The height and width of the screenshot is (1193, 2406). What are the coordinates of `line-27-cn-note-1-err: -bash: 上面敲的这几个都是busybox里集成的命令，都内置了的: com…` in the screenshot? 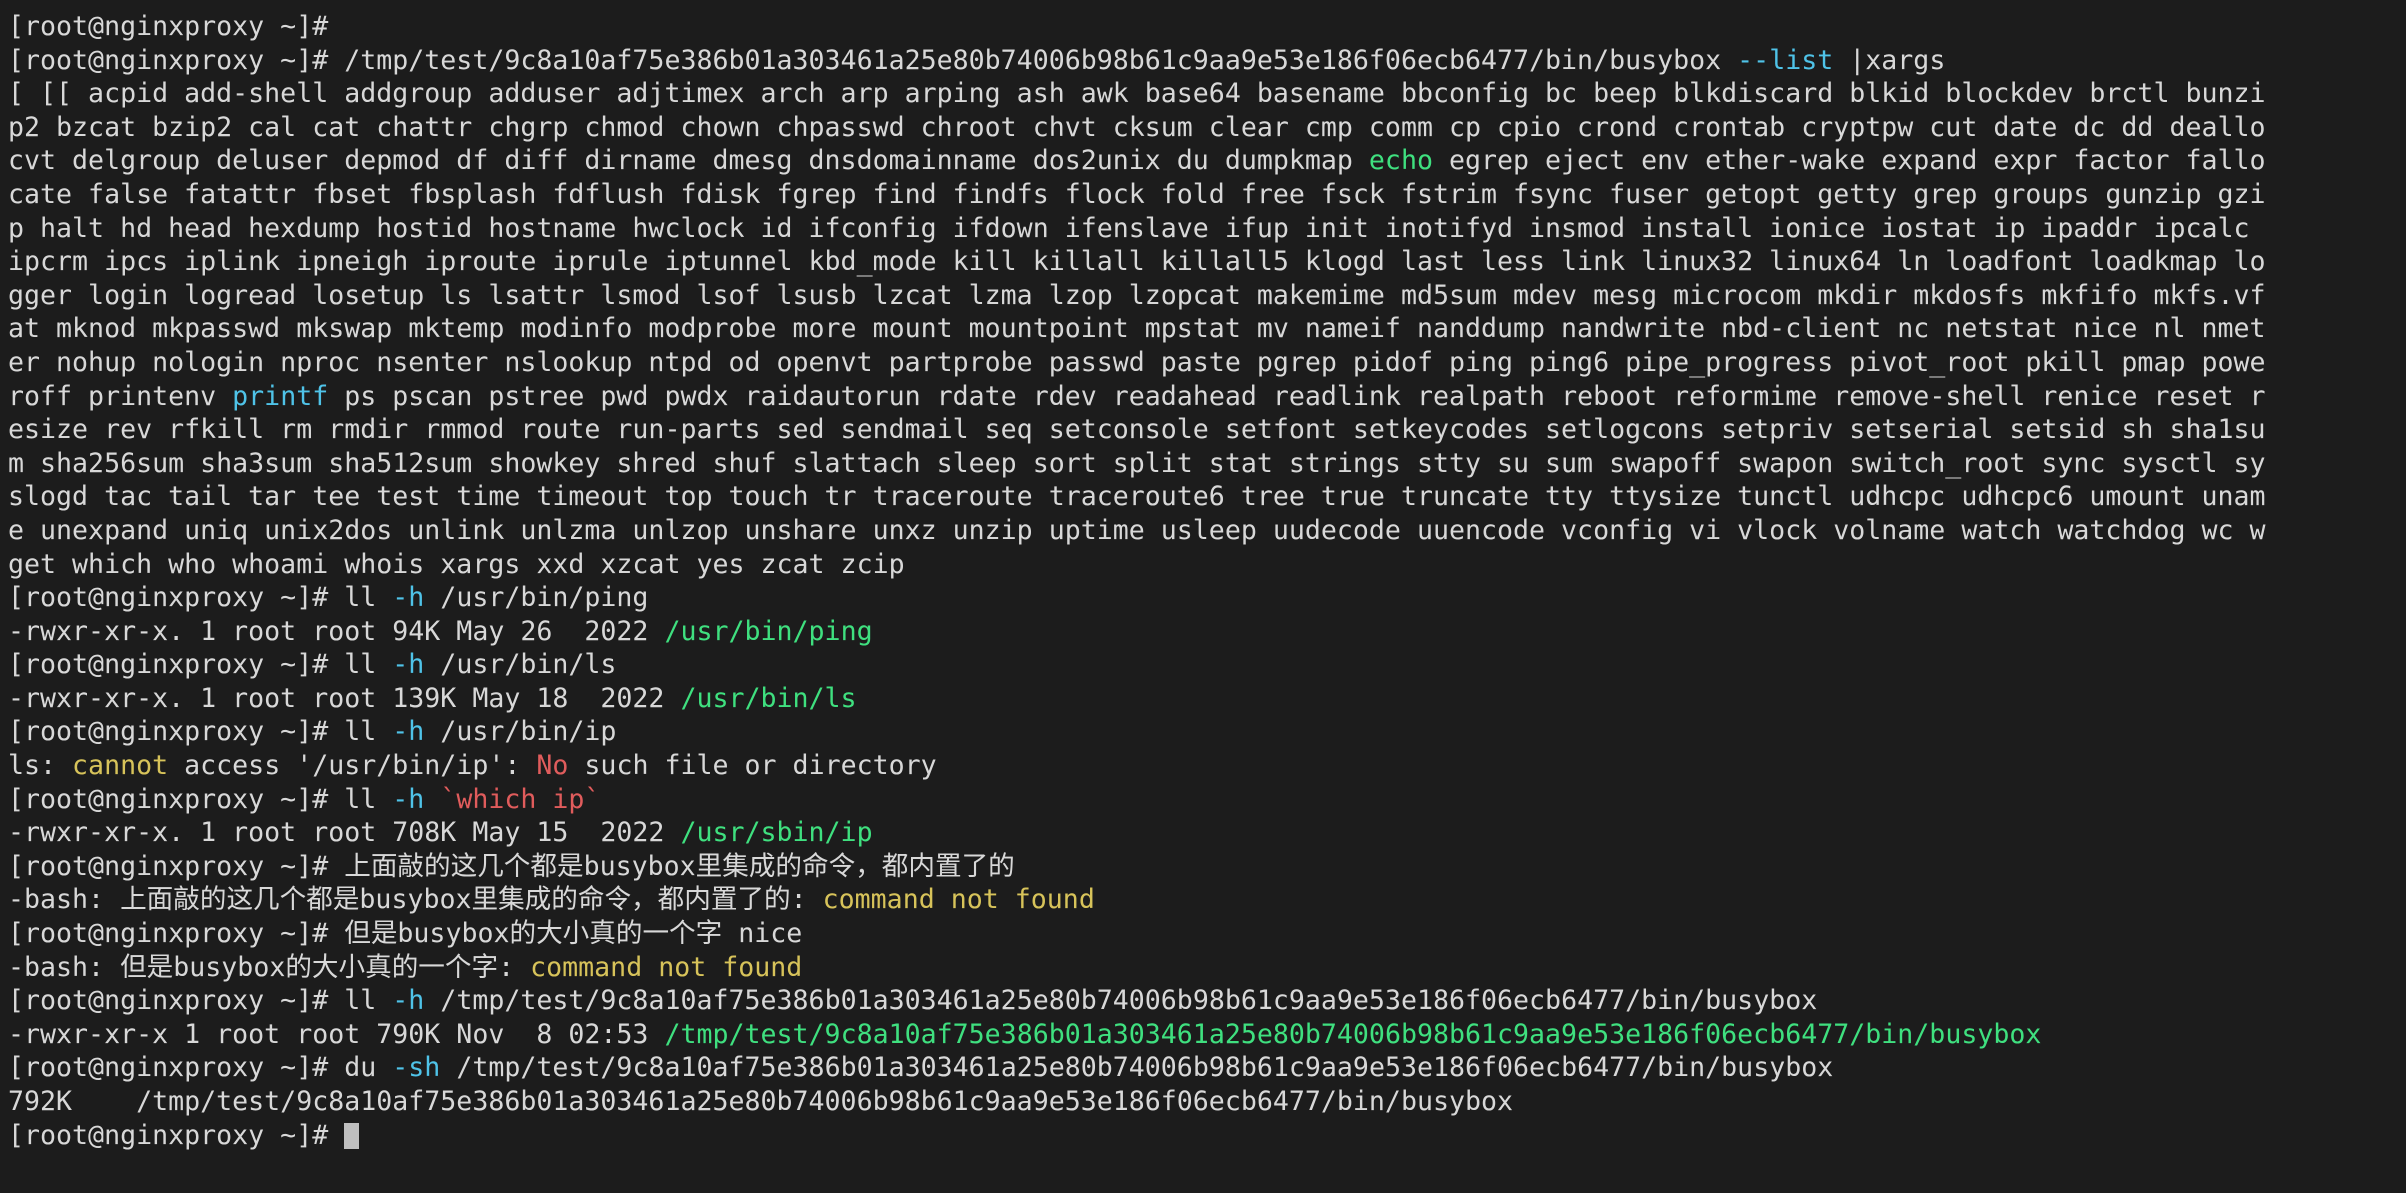 It's located at (1207, 900).